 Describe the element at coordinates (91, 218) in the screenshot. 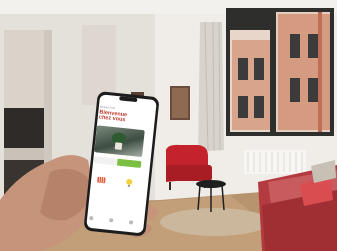

I see `home-icon` at that location.